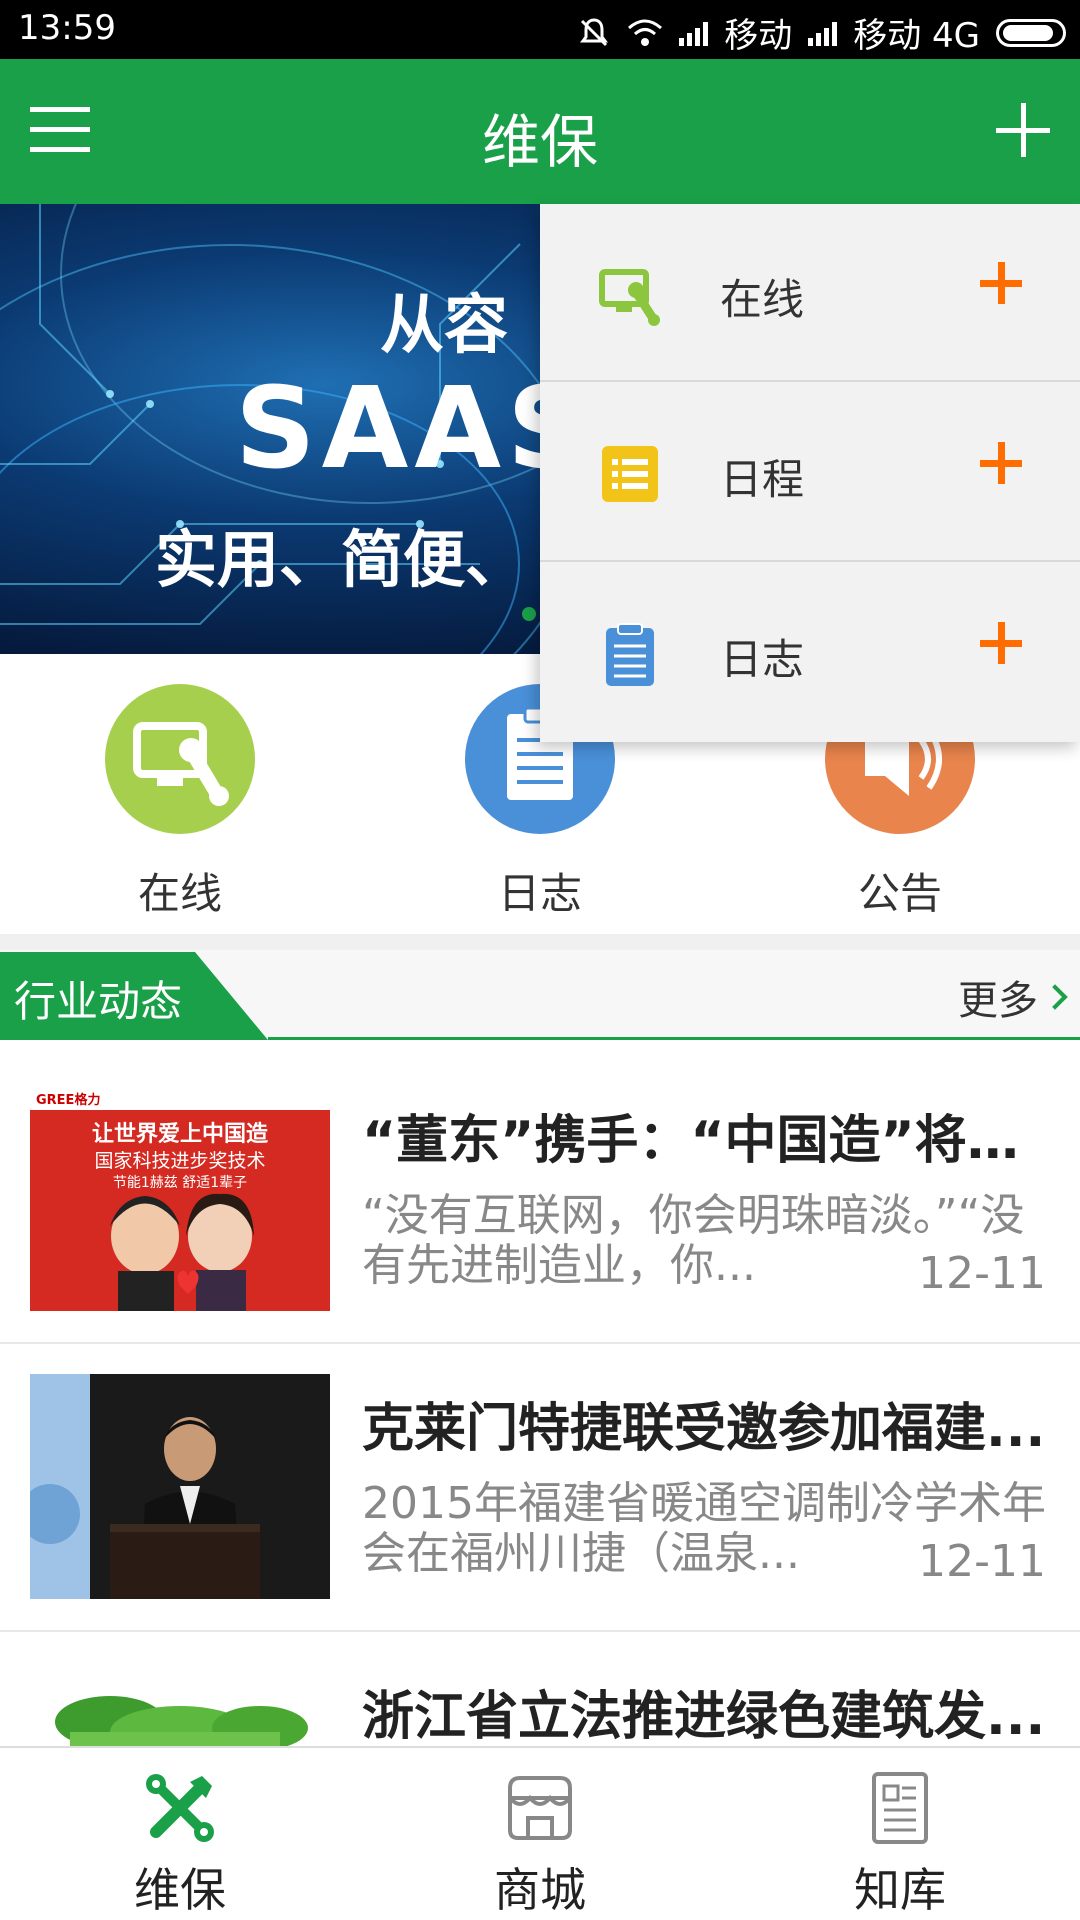 This screenshot has width=1080, height=1920. I want to click on section-underline, so click(674, 1038).